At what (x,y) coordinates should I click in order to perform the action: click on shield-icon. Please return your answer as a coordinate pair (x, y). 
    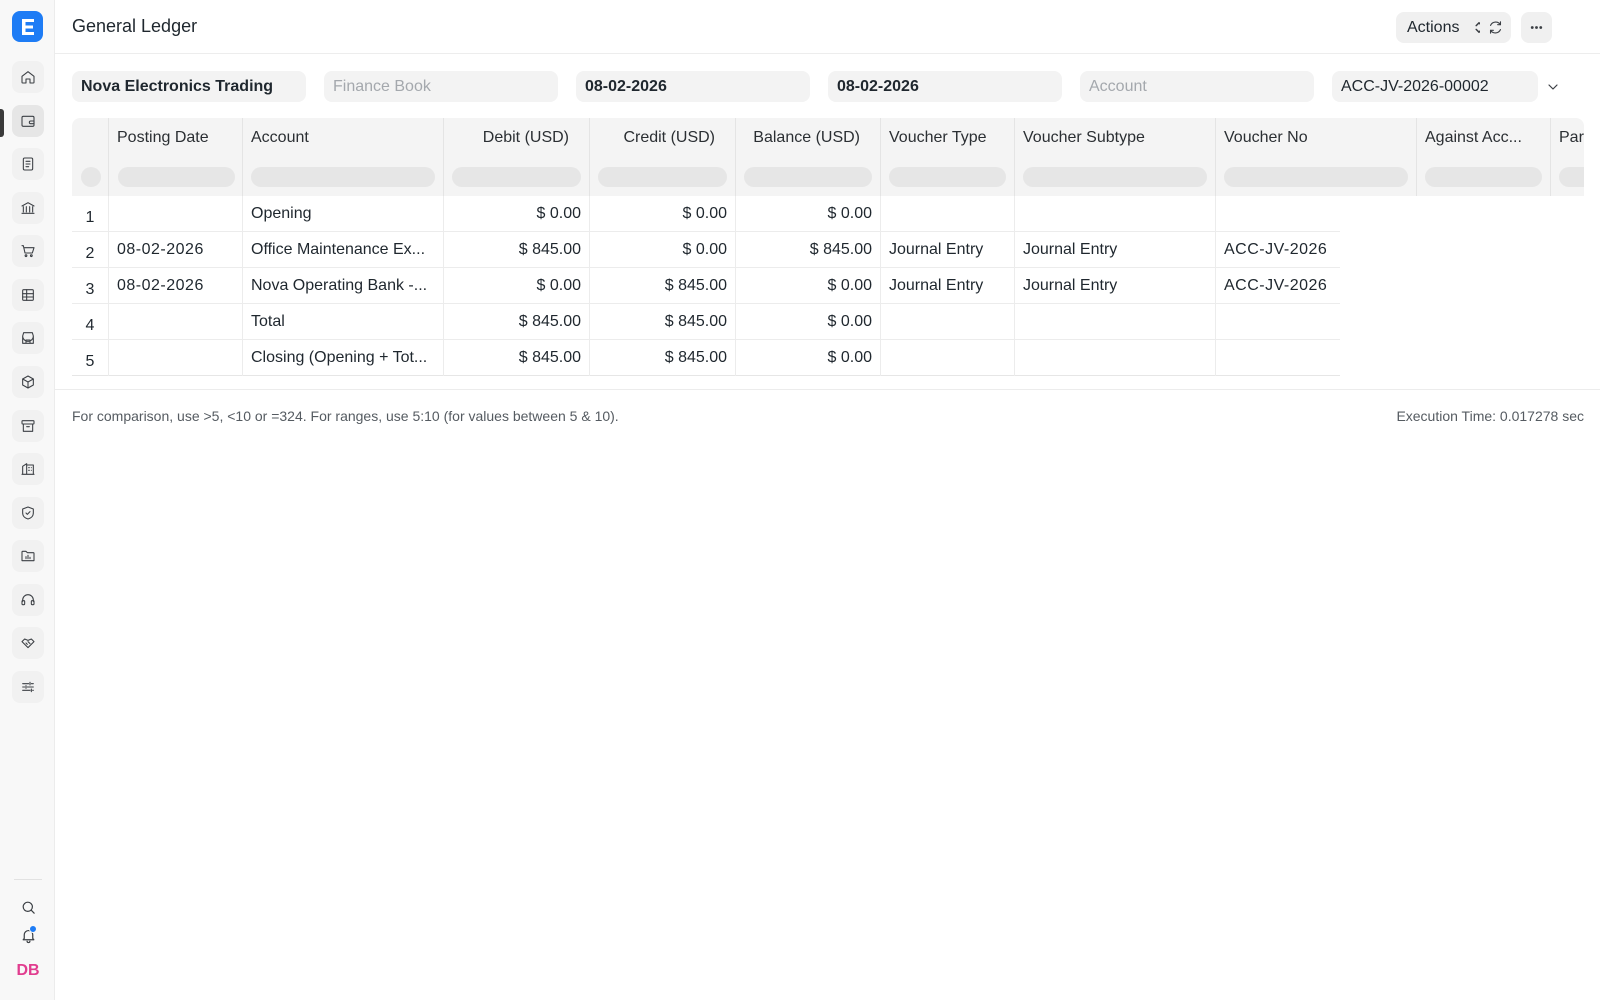
    Looking at the image, I should click on (28, 513).